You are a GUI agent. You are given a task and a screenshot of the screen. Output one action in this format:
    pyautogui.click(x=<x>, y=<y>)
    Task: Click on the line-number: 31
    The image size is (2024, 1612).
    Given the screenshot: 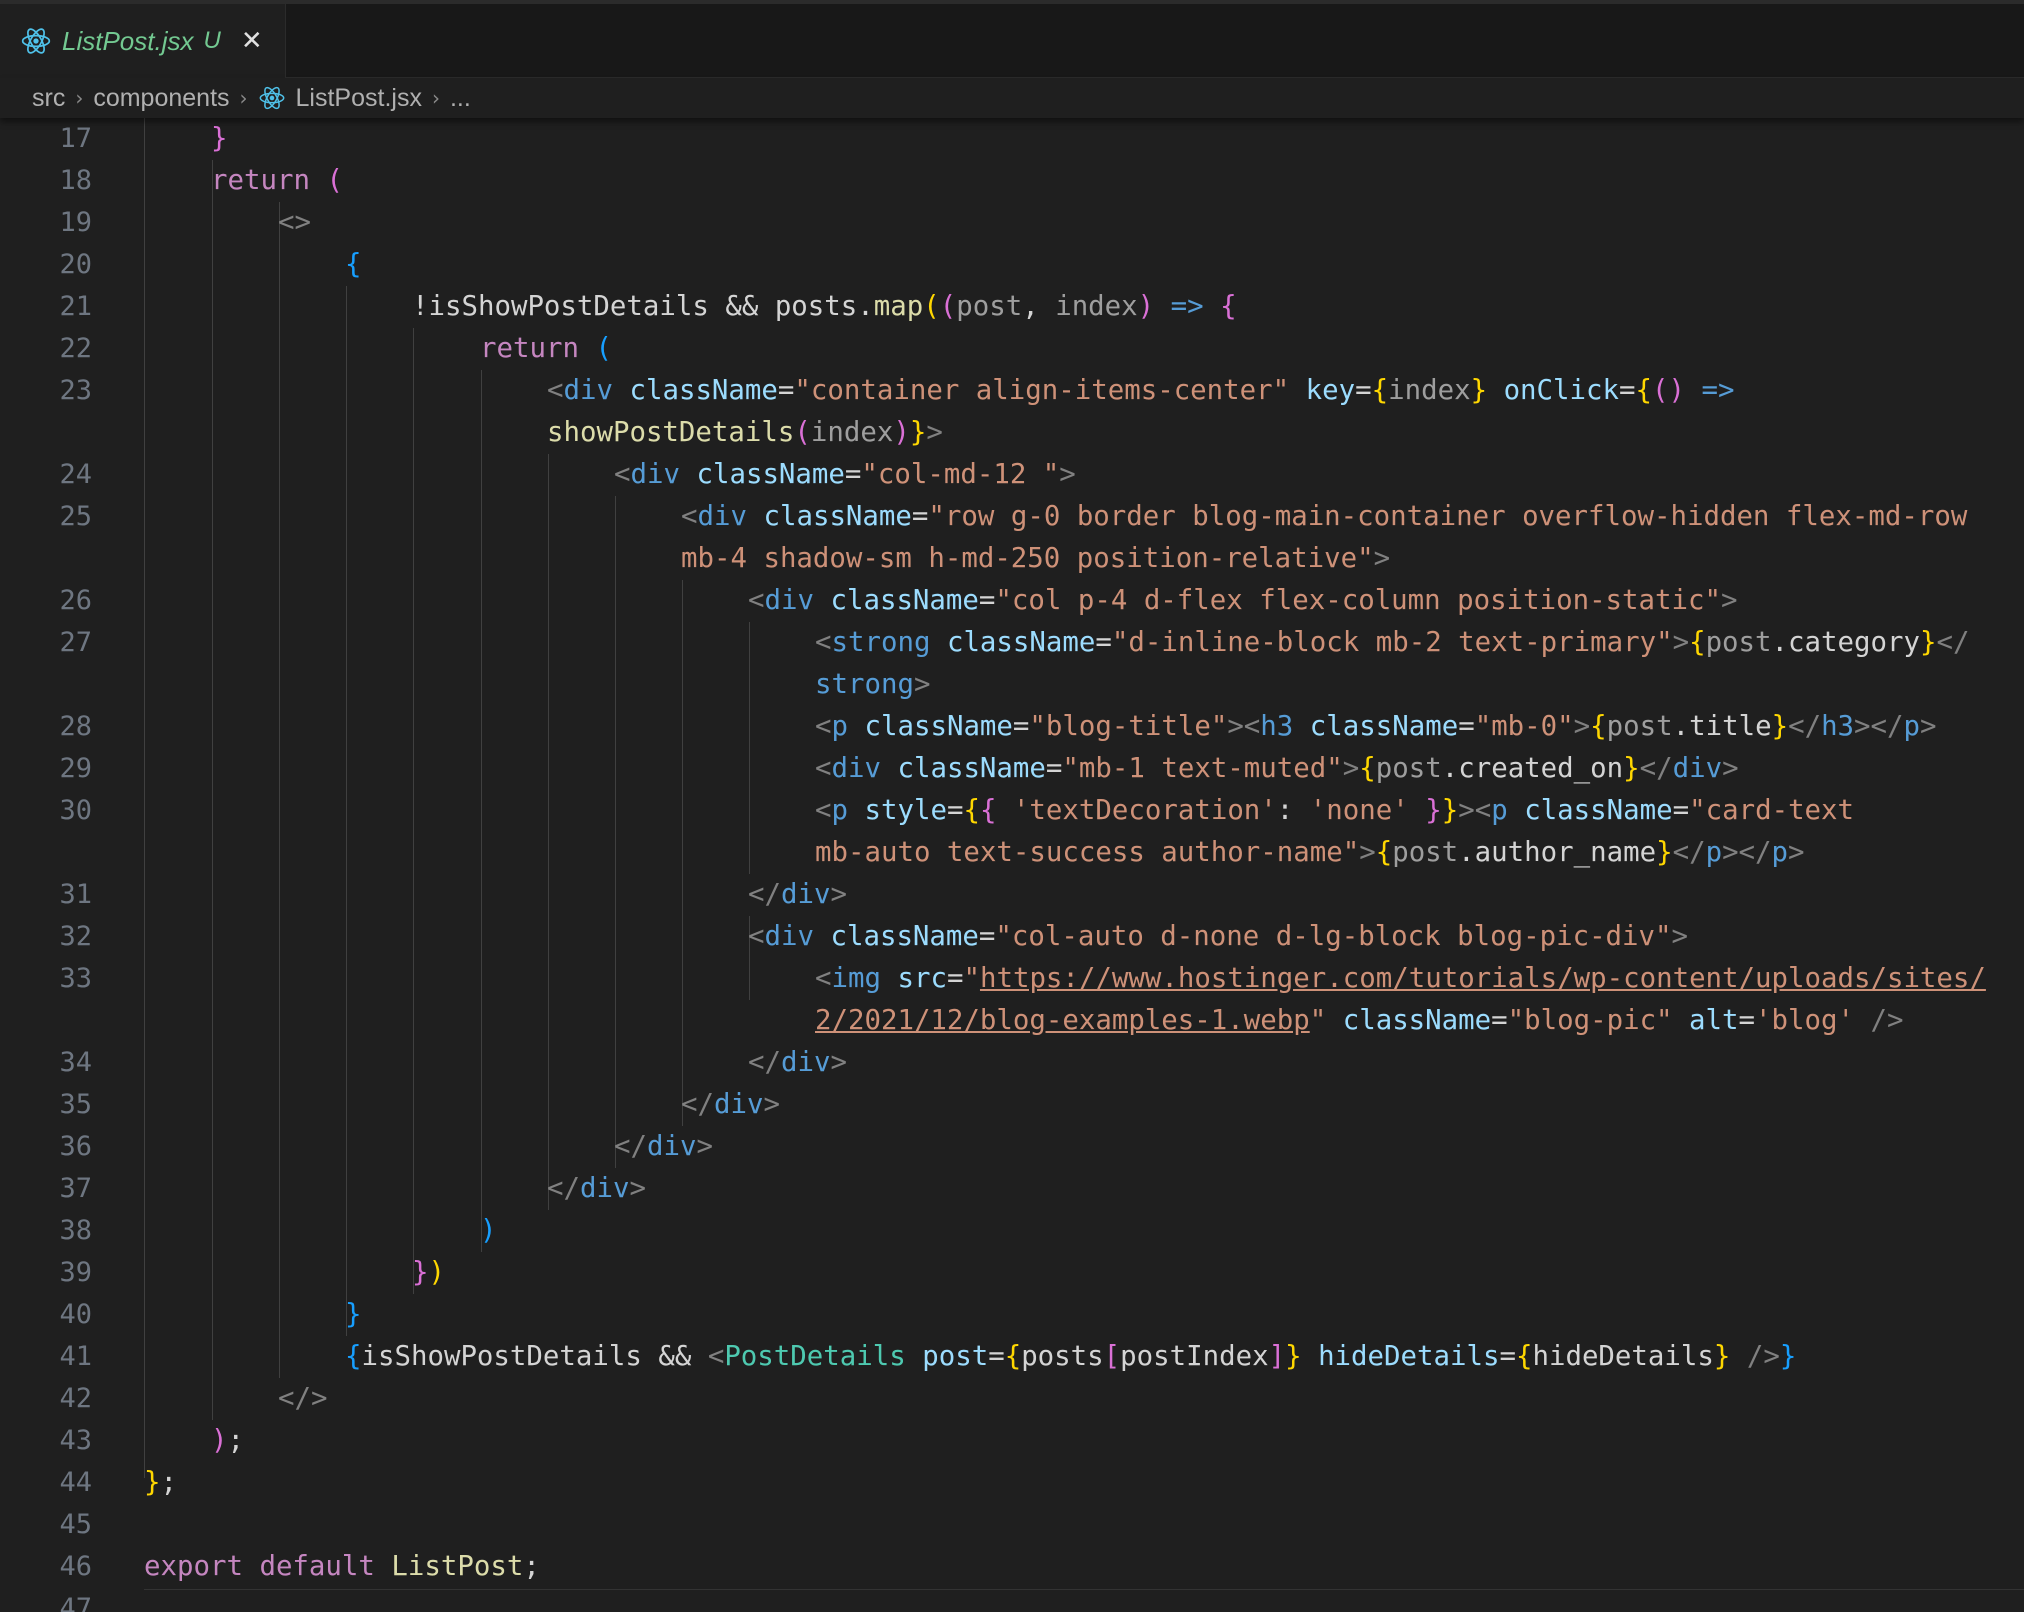 What is the action you would take?
    pyautogui.click(x=75, y=894)
    